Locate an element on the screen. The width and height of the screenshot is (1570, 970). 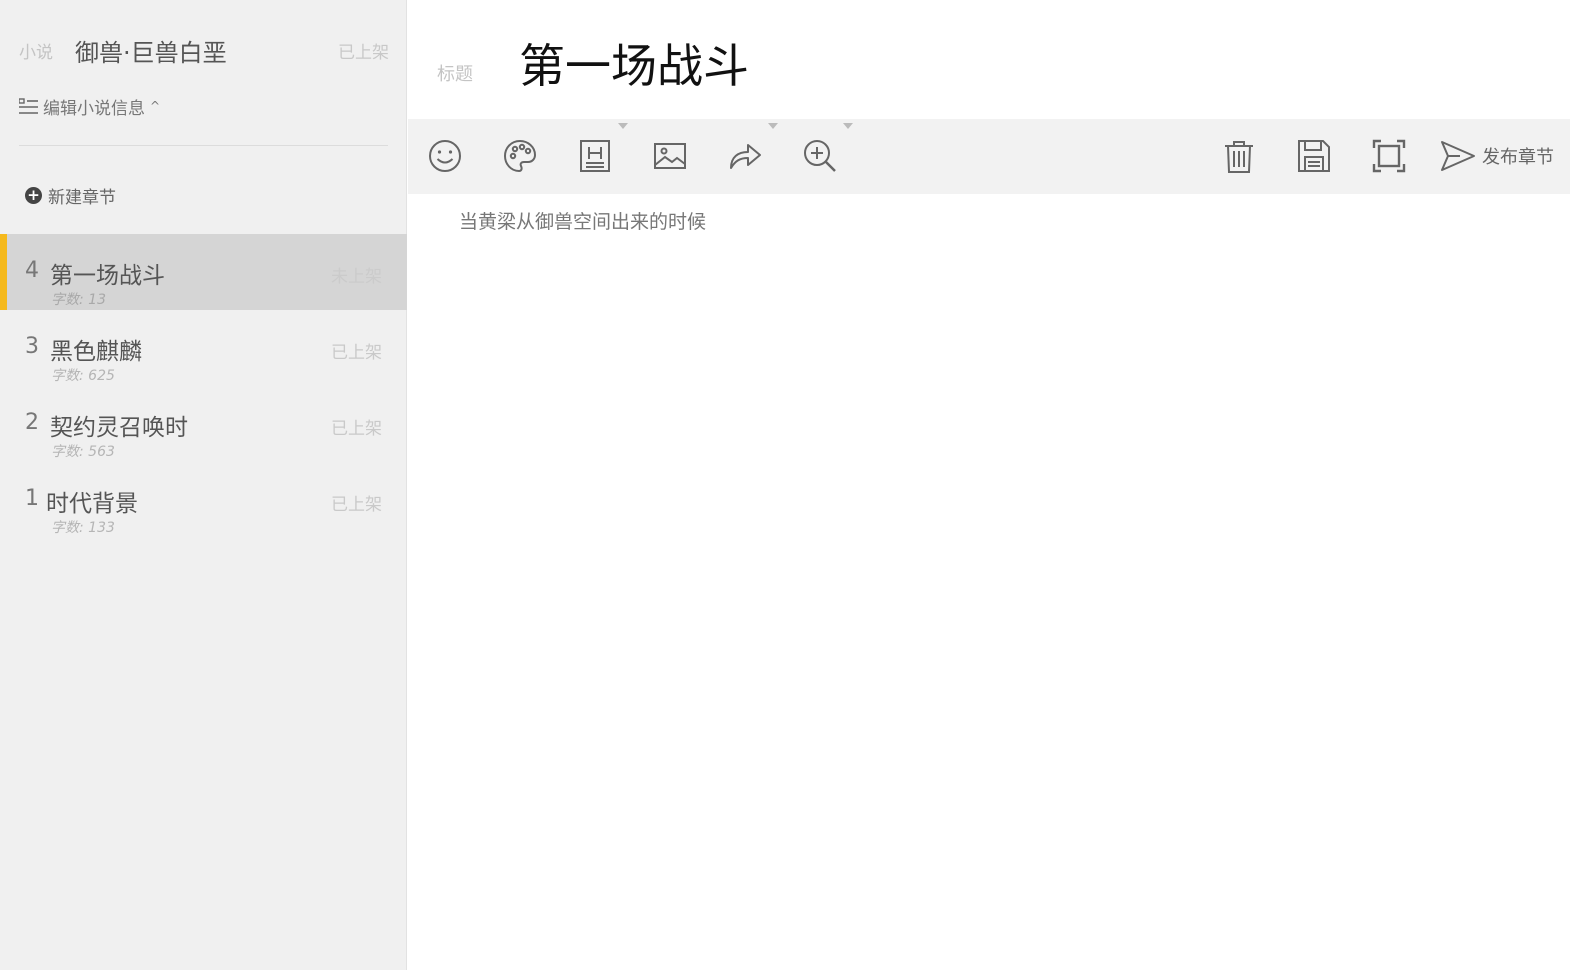
send-icon is located at coordinates (1458, 156).